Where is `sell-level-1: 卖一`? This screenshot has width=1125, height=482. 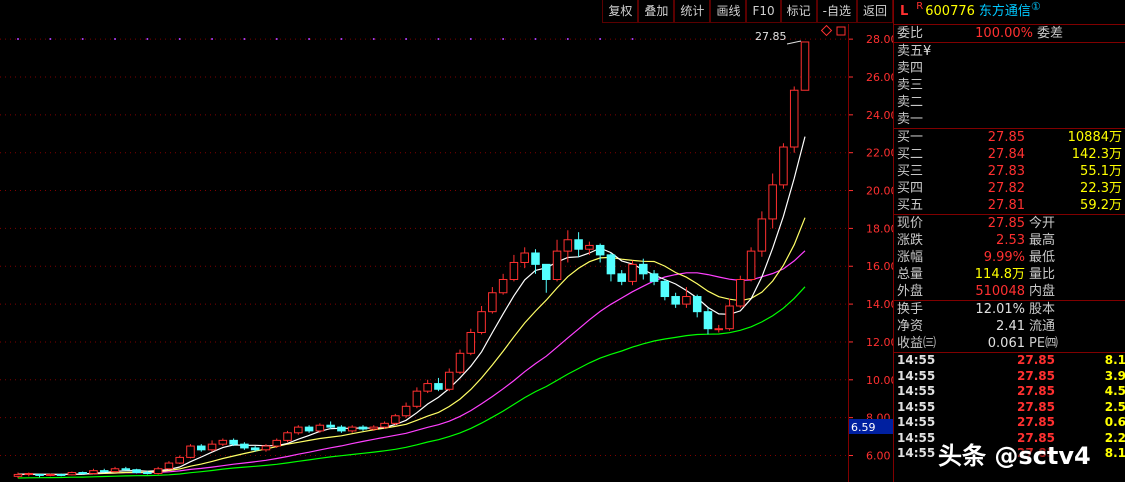 sell-level-1: 卖一 is located at coordinates (1009, 119).